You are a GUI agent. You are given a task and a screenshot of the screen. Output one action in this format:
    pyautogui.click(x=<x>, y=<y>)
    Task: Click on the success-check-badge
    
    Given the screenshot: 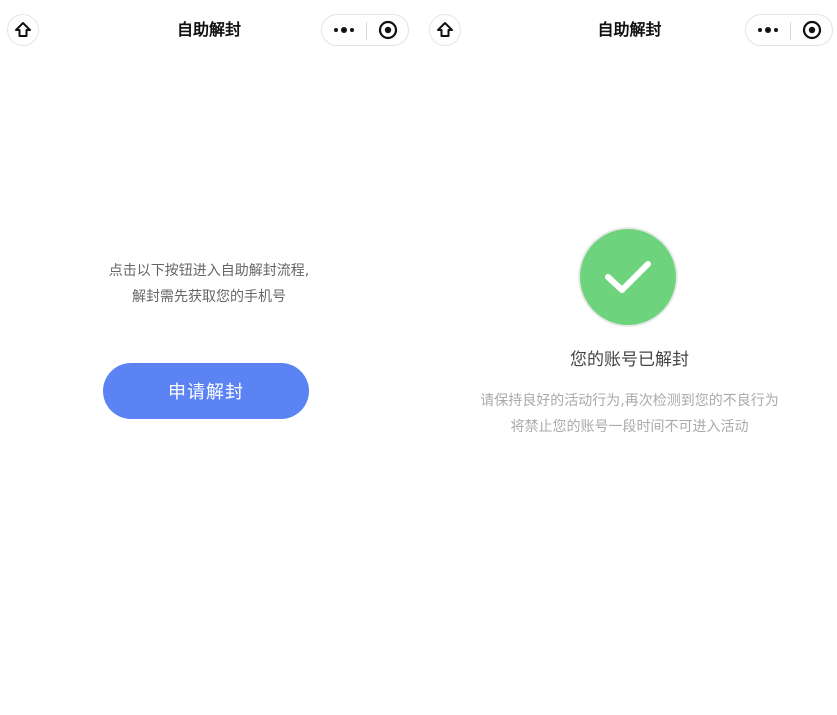 What is the action you would take?
    pyautogui.click(x=628, y=277)
    